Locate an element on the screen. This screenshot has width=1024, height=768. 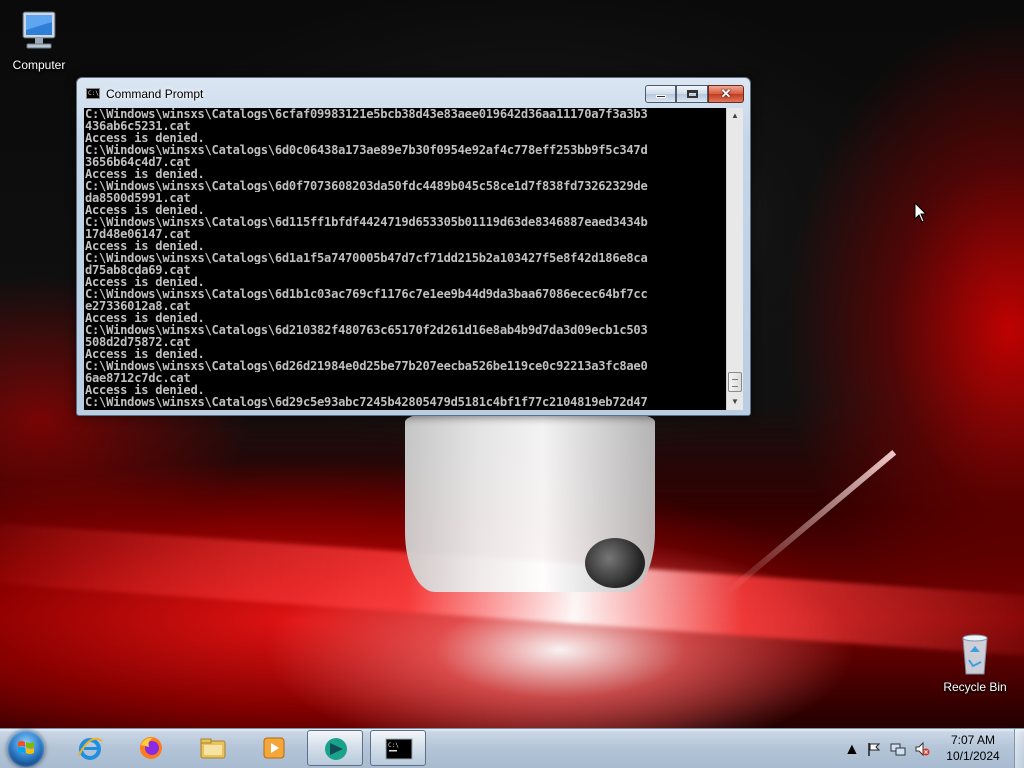
console-line: da8500d5991.cat is located at coordinates (138, 198).